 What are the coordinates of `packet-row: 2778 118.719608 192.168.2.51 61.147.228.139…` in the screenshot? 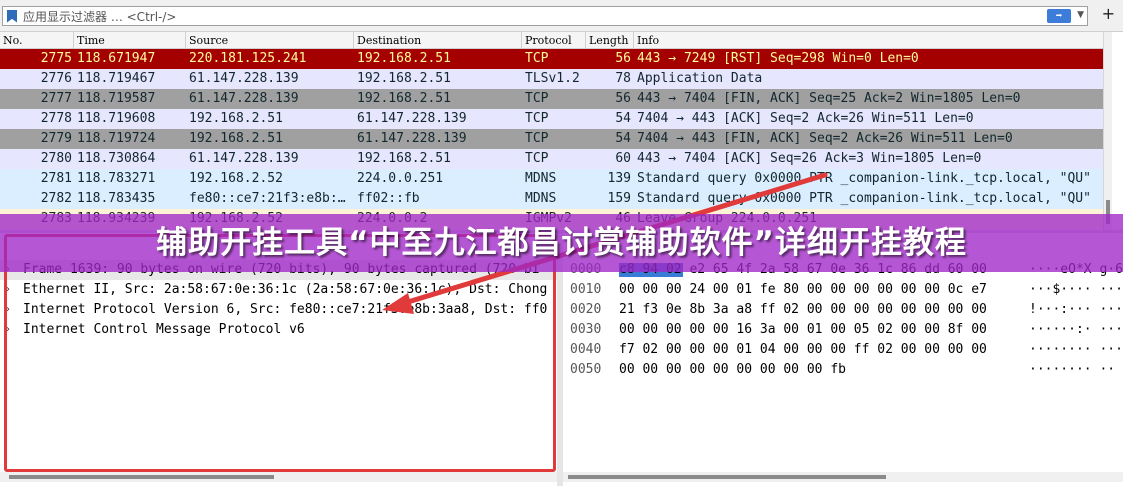 It's located at (551, 119).